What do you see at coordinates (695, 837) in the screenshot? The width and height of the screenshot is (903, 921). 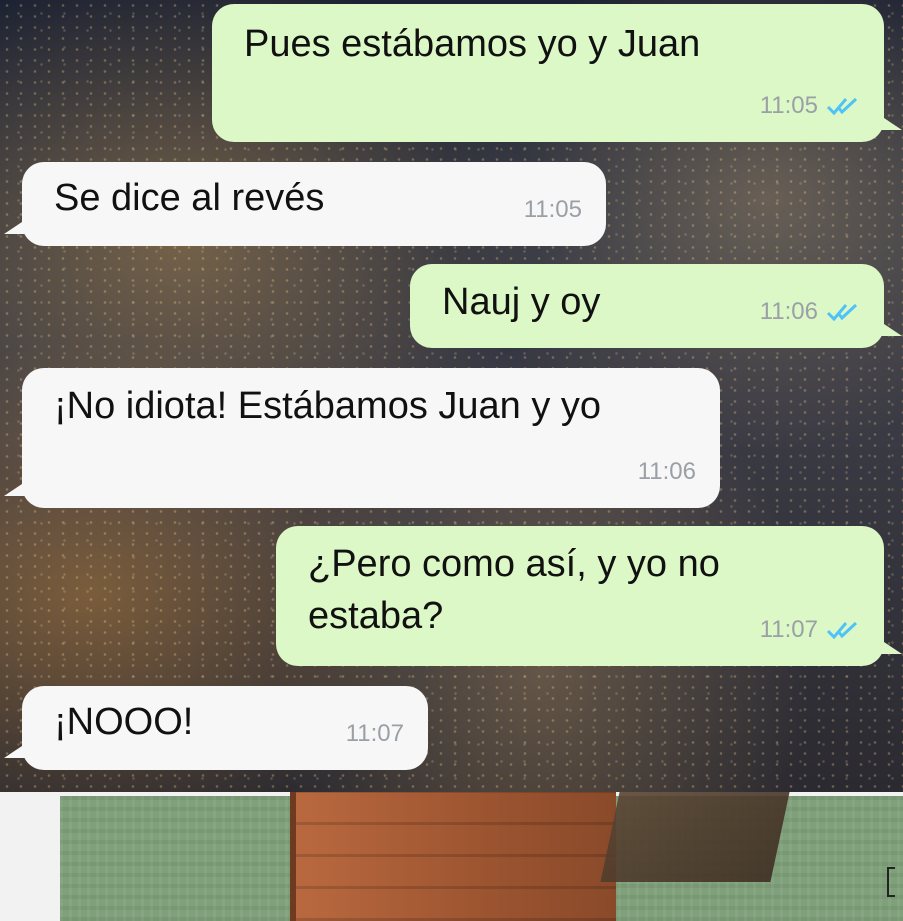 I see `tree-trunk` at bounding box center [695, 837].